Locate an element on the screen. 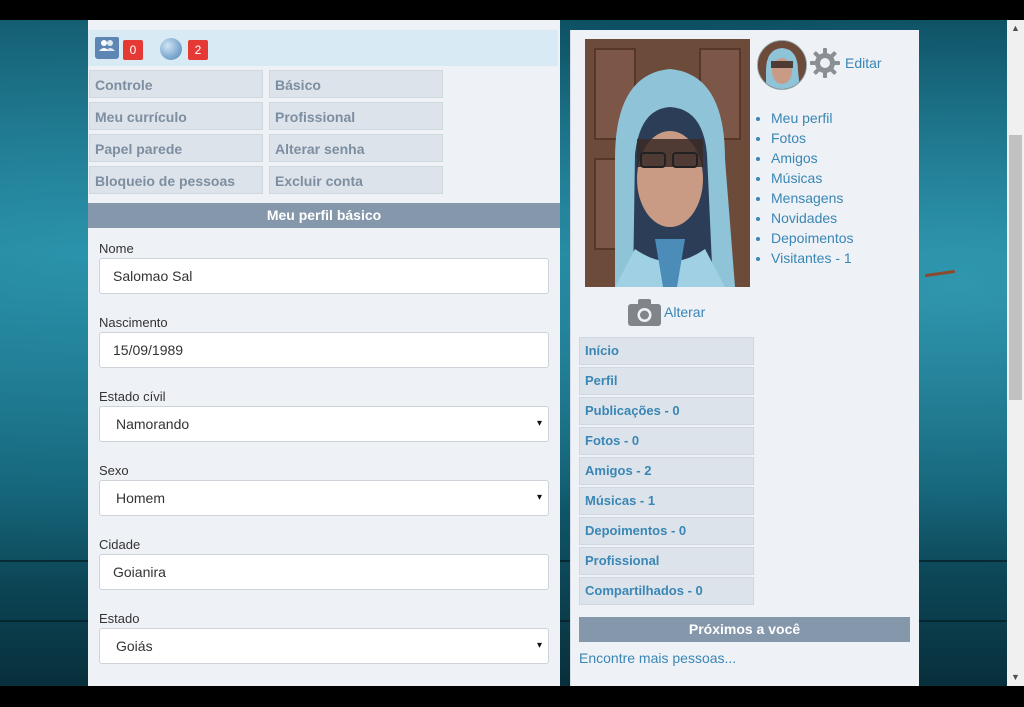 This screenshot has height=707, width=1024. link-mensagens: Mensagens is located at coordinates (812, 198).